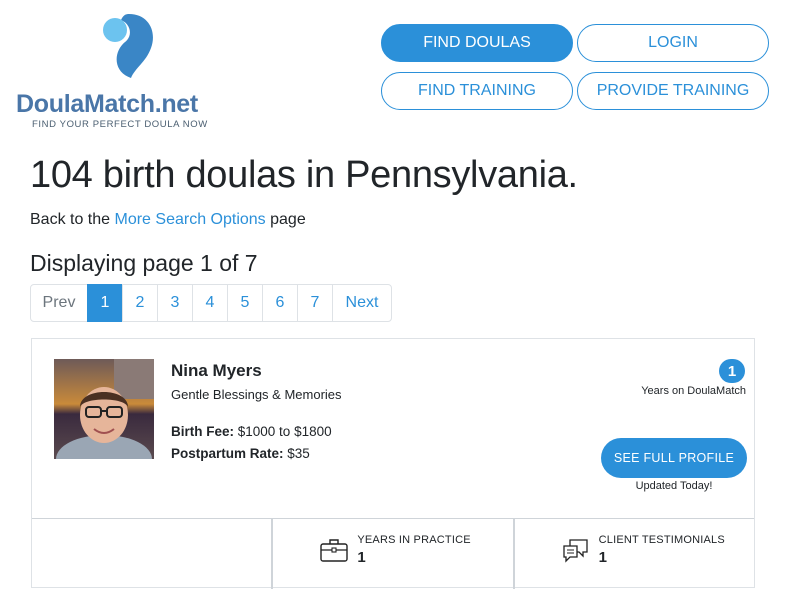  Describe the element at coordinates (304, 175) in the screenshot. I see `page-title: 104 birth doulas in Pennsylvania.` at that location.